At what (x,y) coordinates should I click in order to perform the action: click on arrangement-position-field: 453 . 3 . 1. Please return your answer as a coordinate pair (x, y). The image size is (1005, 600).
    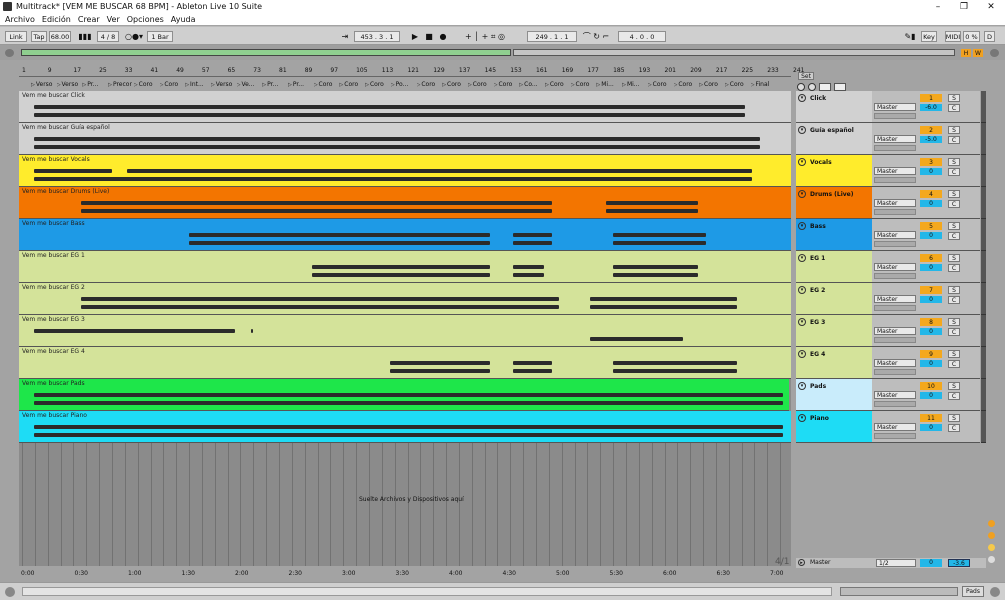
    Looking at the image, I should click on (377, 36).